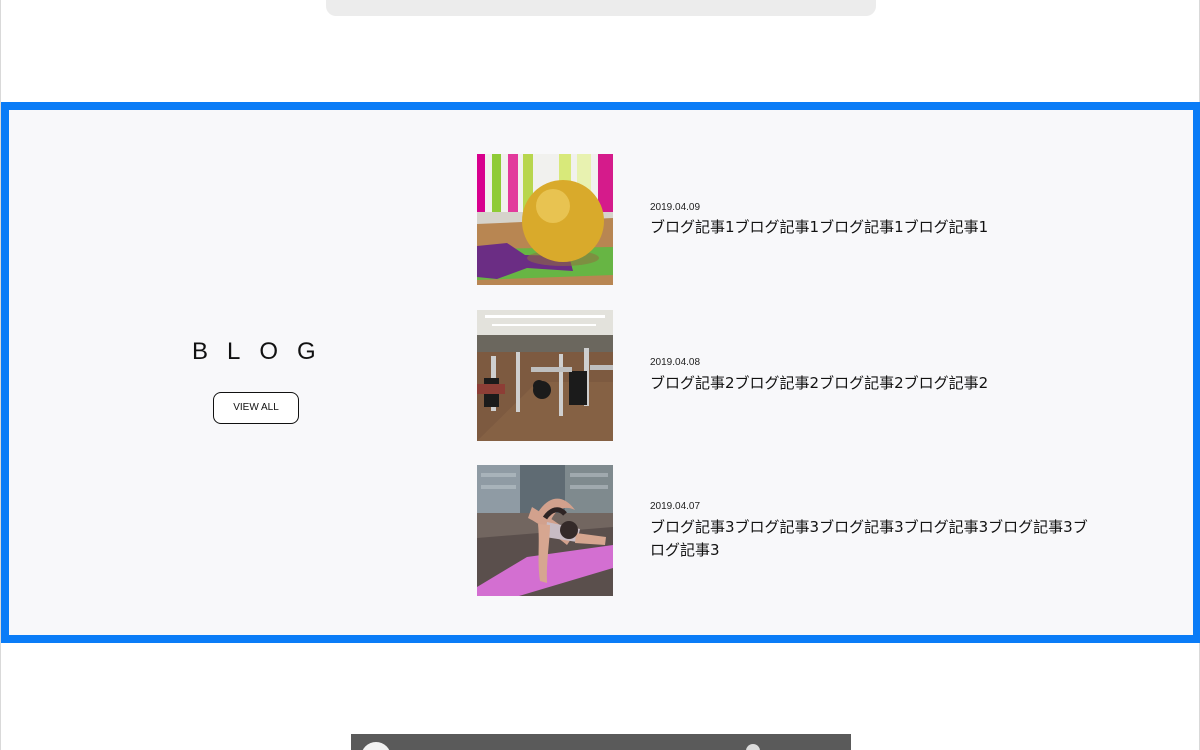 The image size is (1200, 750). Describe the element at coordinates (675, 506) in the screenshot. I see `post-date: 2019.04.07` at that location.